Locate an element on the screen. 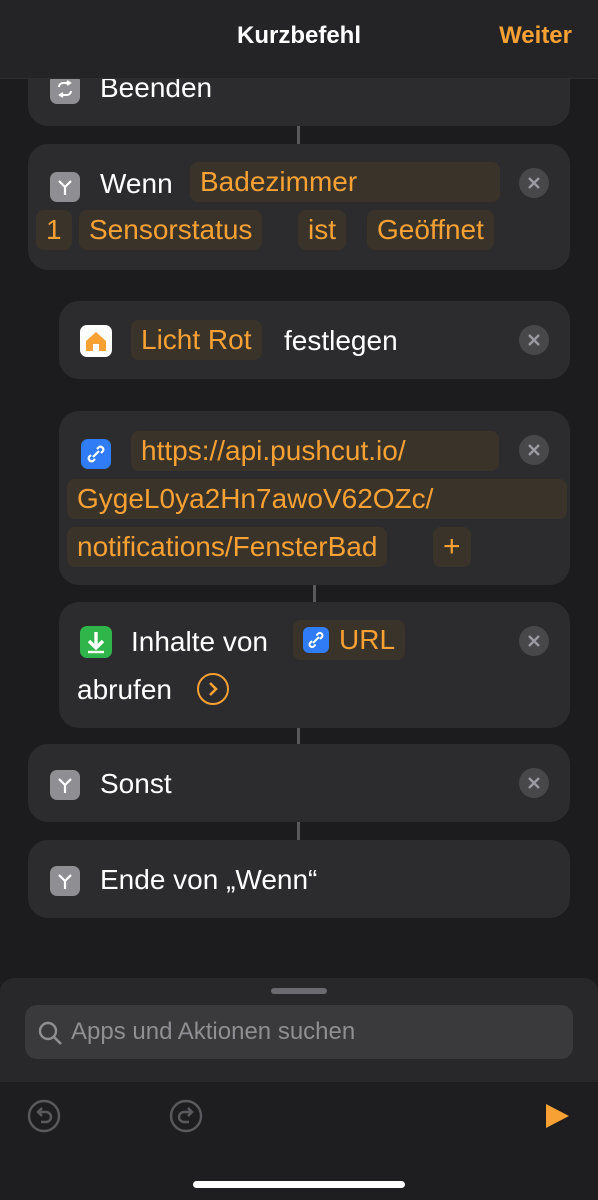  url-variable-token: URL is located at coordinates (349, 640).